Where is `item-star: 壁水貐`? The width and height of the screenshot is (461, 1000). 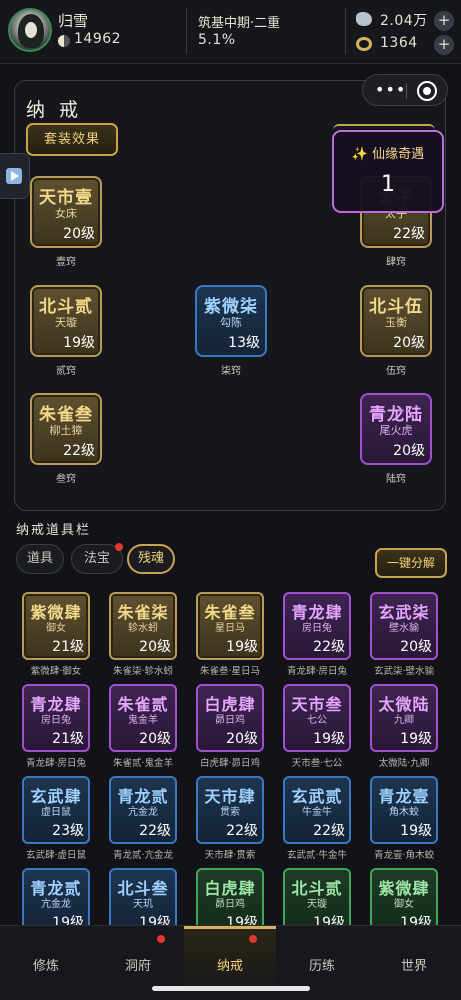
item-star: 壁水貐 is located at coordinates (404, 628).